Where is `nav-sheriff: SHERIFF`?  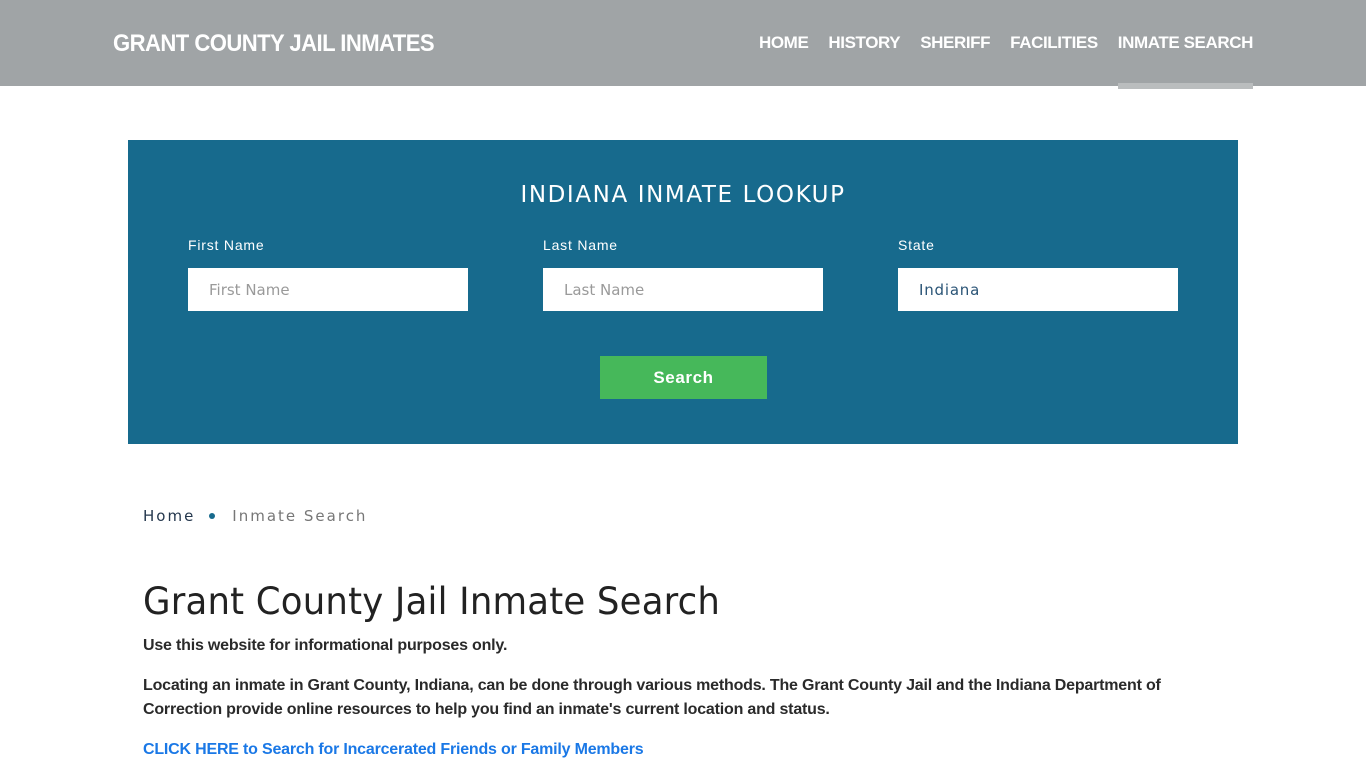 nav-sheriff: SHERIFF is located at coordinates (955, 43).